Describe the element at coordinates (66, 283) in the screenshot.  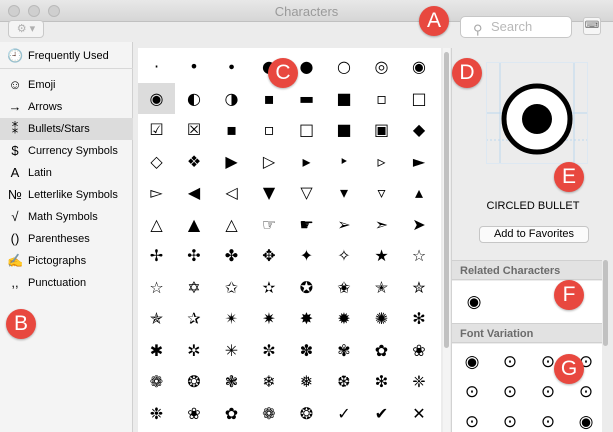
I see `sidebar-item-punctuation: ,, Punctuation` at that location.